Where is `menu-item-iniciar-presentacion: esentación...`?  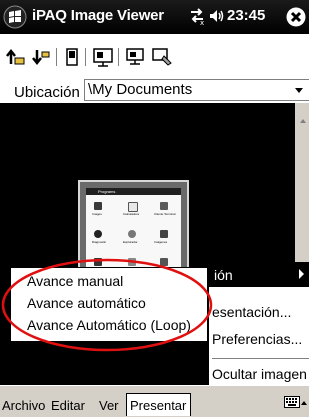 menu-item-iniciar-presentacion: esentación... is located at coordinates (251, 312).